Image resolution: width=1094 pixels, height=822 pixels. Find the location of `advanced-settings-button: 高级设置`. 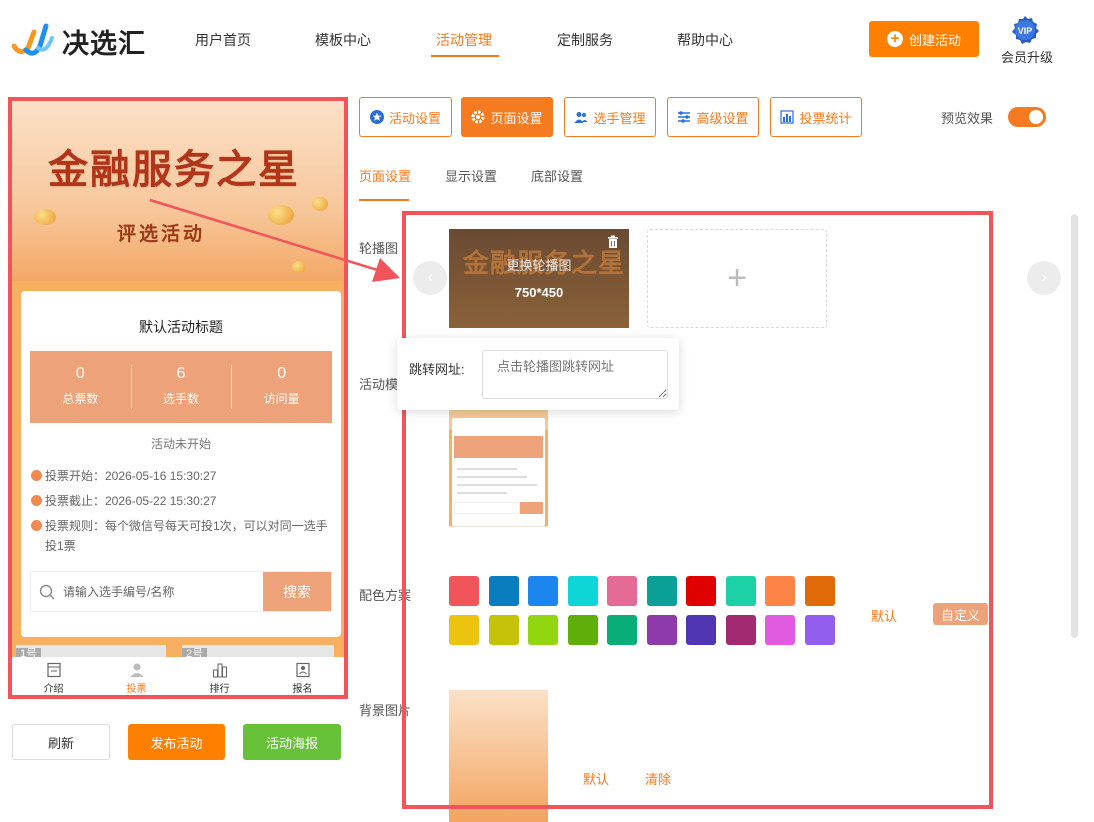

advanced-settings-button: 高级设置 is located at coordinates (713, 117).